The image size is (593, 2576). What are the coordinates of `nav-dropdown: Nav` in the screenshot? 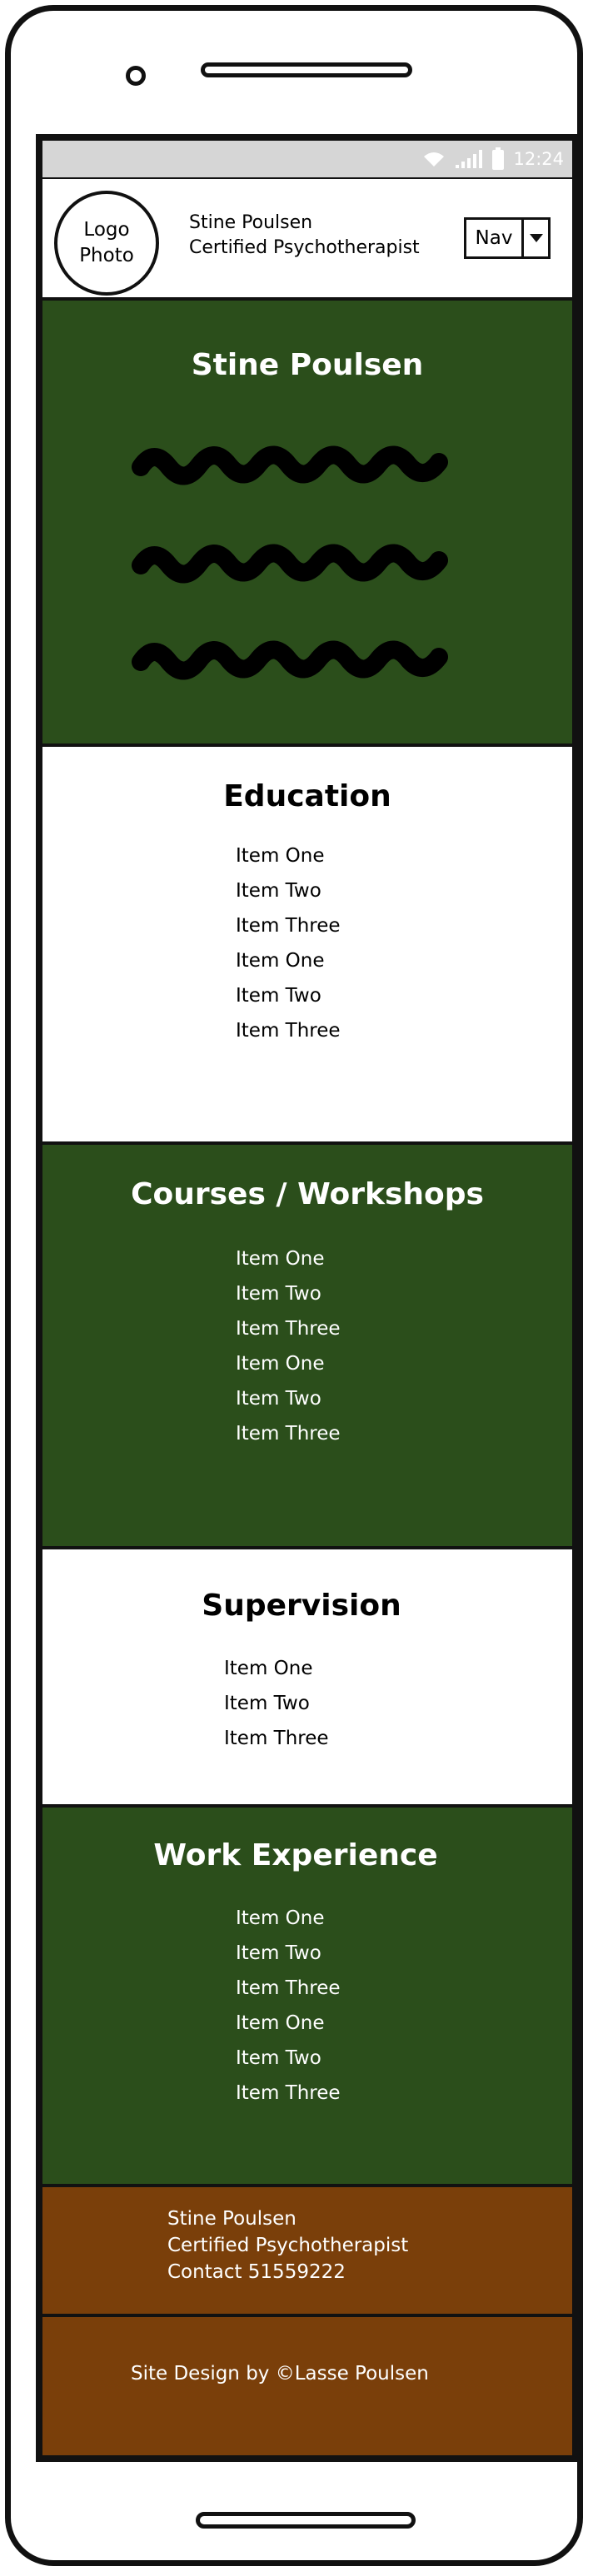 It's located at (507, 238).